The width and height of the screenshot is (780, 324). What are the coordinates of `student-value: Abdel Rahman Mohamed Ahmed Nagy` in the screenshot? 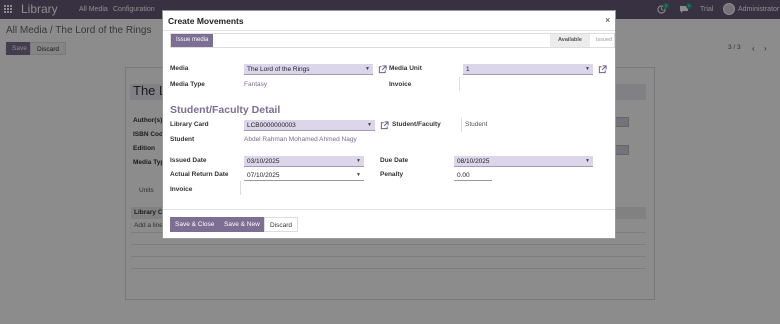 It's located at (300, 139).